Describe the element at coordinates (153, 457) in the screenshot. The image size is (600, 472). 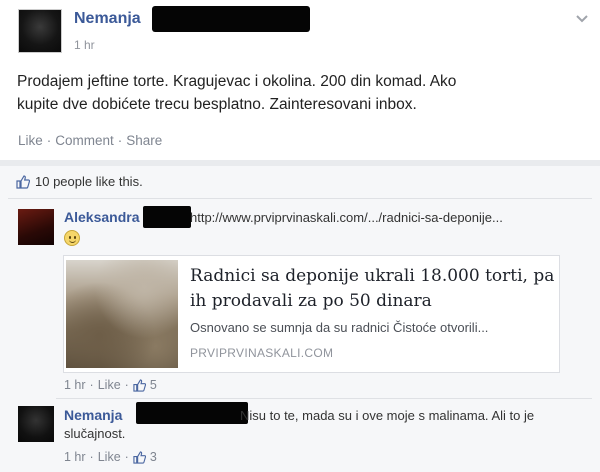
I see `comment-like-count: 3` at that location.